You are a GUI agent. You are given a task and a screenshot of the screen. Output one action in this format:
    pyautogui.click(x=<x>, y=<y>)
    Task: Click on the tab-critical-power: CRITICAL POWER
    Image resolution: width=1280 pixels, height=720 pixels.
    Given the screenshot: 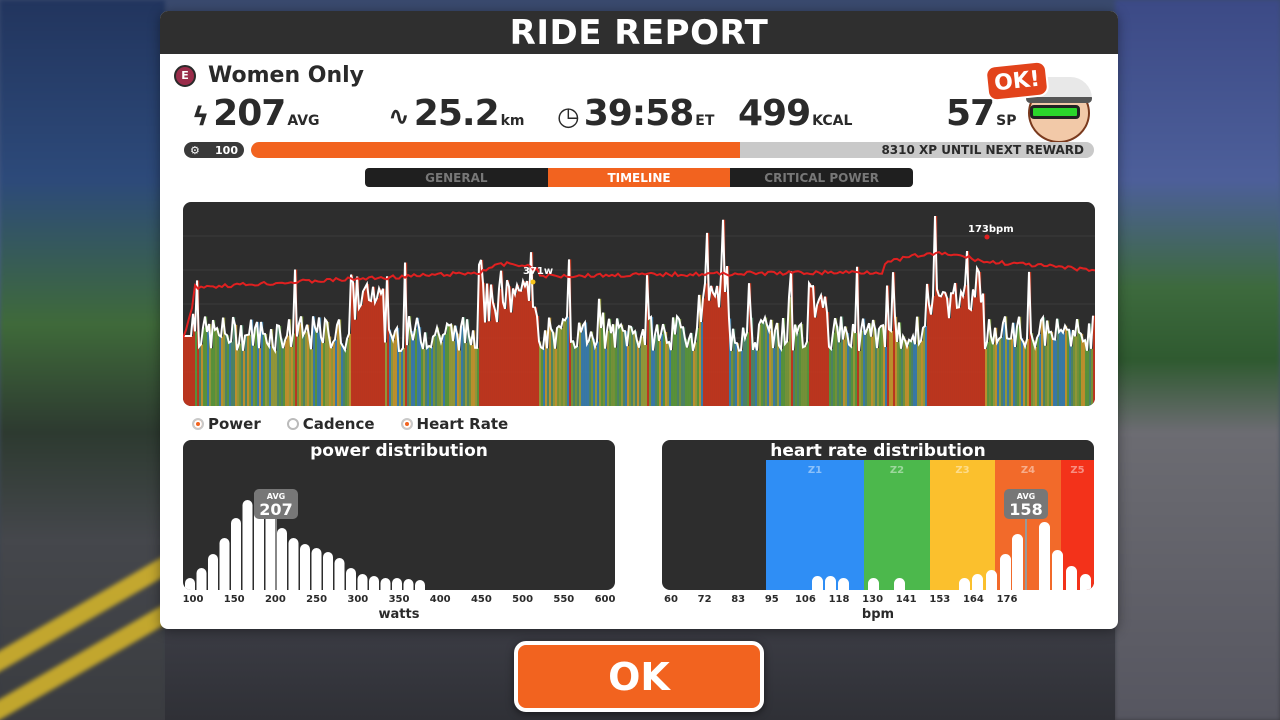 What is the action you would take?
    pyautogui.click(x=821, y=177)
    